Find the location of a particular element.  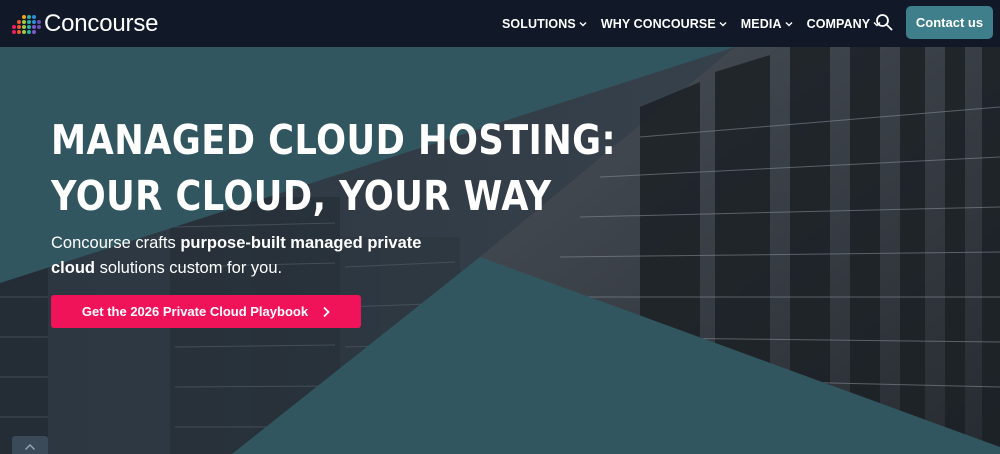

nav-company: COMPANY is located at coordinates (844, 24).